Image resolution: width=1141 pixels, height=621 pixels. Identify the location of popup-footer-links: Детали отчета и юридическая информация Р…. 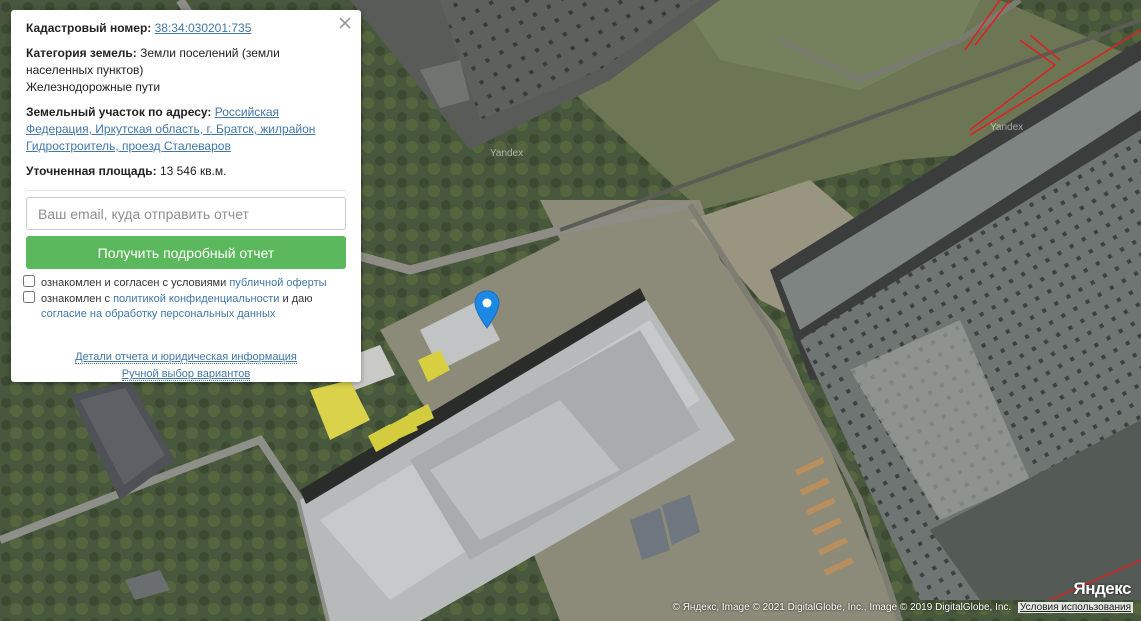
(186, 366).